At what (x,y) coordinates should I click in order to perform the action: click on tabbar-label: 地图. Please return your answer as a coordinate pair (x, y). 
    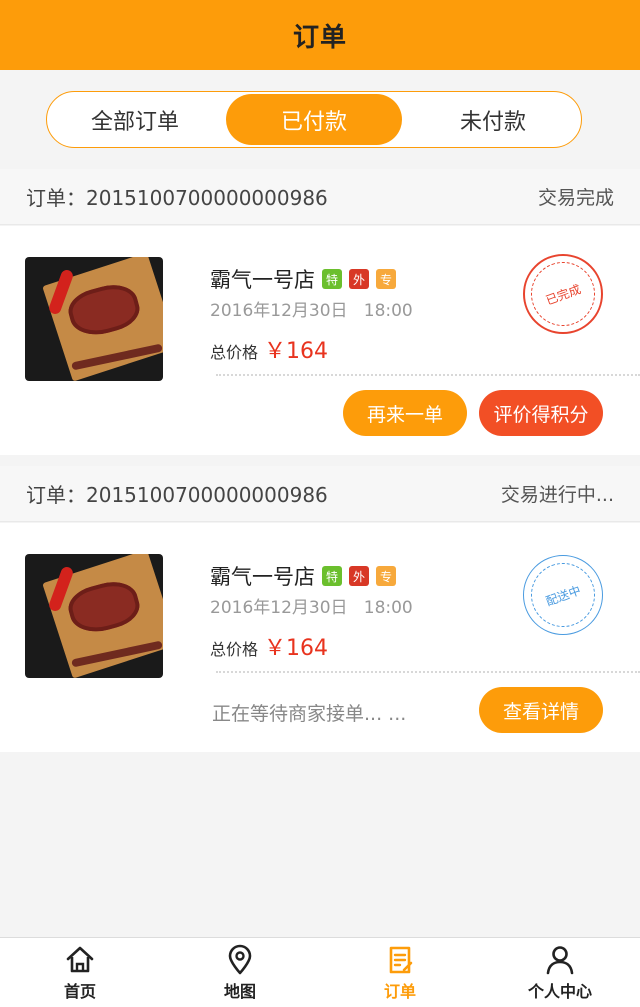
    Looking at the image, I should click on (239, 991).